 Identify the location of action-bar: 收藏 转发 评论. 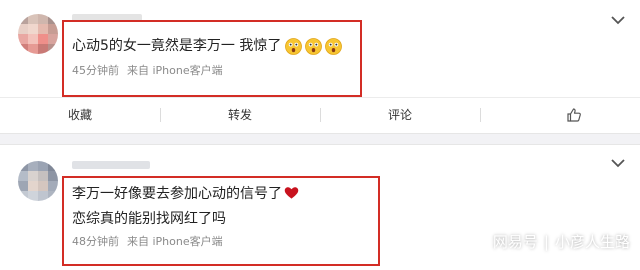
(320, 114).